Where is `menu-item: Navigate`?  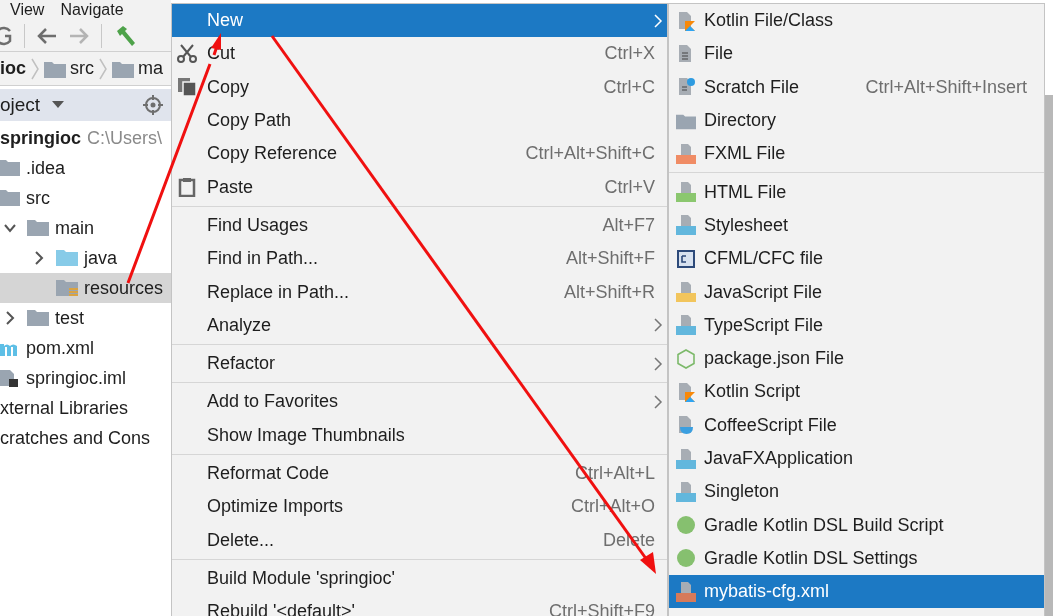
menu-item: Navigate is located at coordinates (92, 10).